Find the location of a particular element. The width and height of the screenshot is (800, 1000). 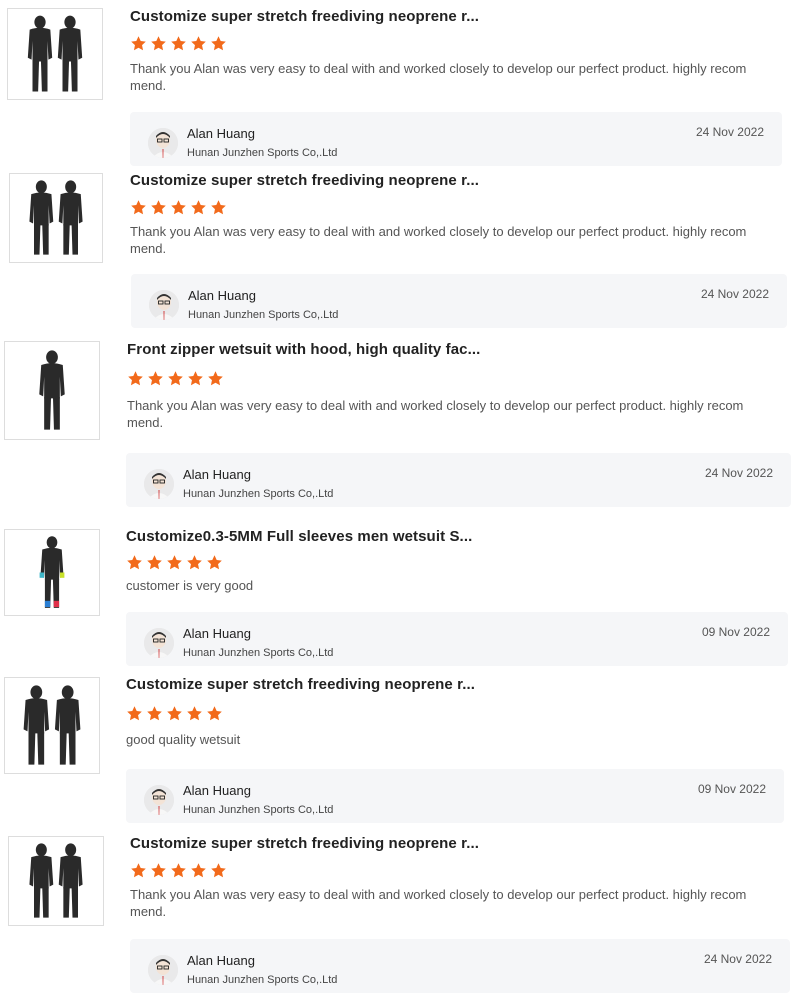

review-text: good quality wetsuit is located at coordinates (183, 739).